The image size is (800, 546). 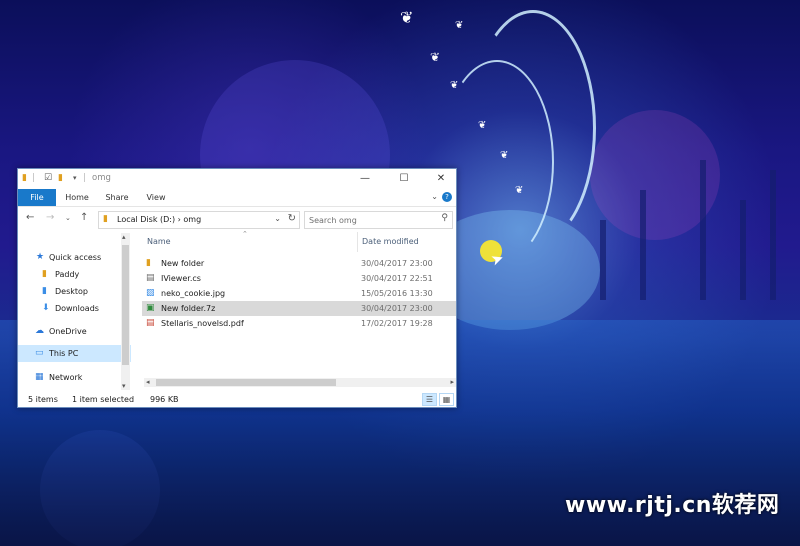 What do you see at coordinates (46, 308) in the screenshot?
I see `downloads-folder-icon: ⬇` at bounding box center [46, 308].